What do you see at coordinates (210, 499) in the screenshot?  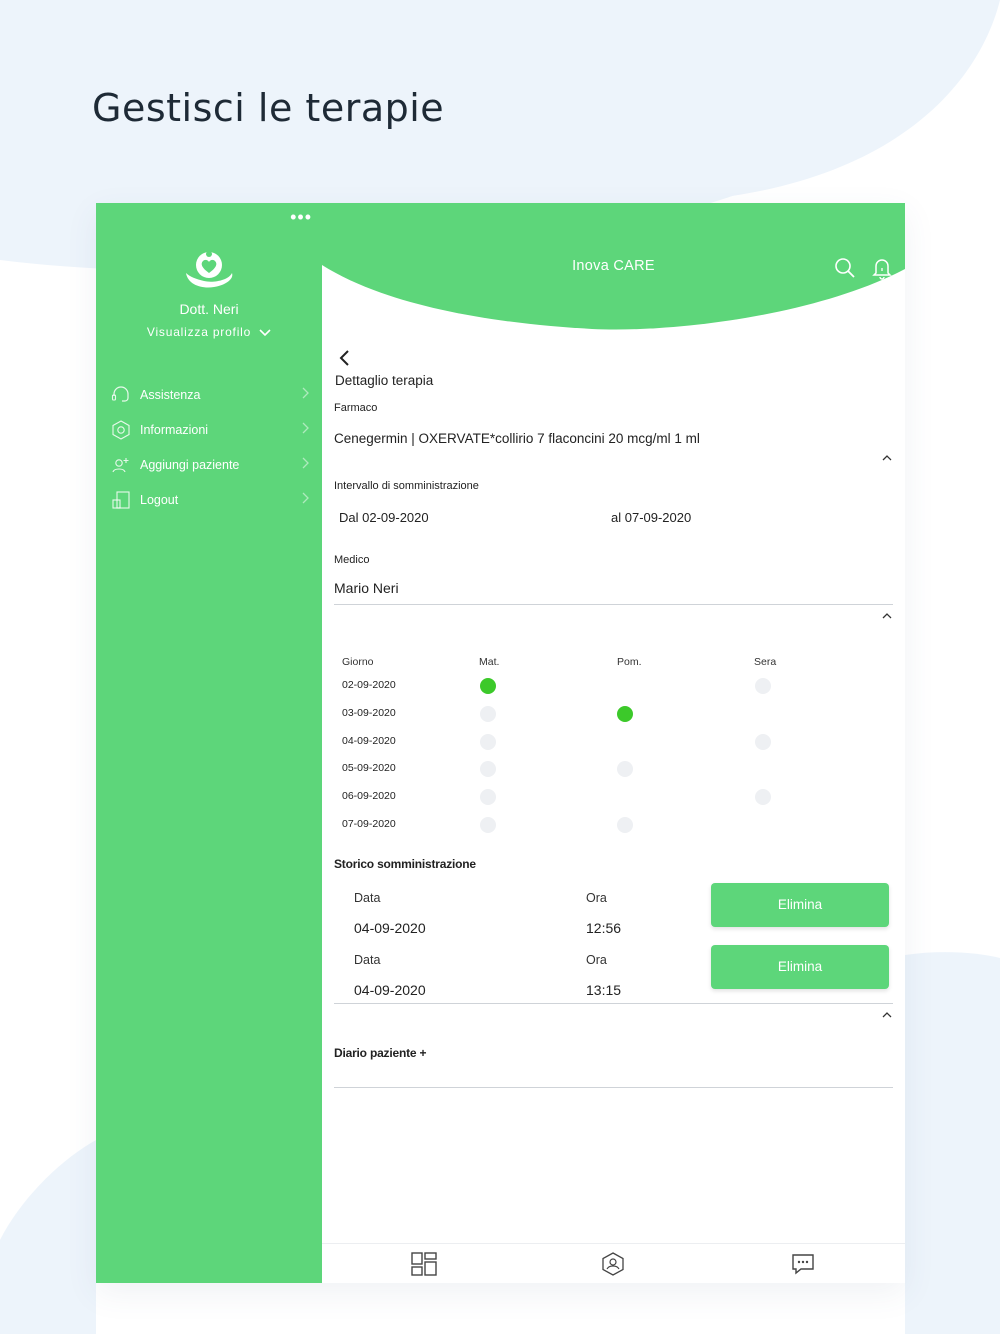 I see `sidebar-item-logout: Logout` at bounding box center [210, 499].